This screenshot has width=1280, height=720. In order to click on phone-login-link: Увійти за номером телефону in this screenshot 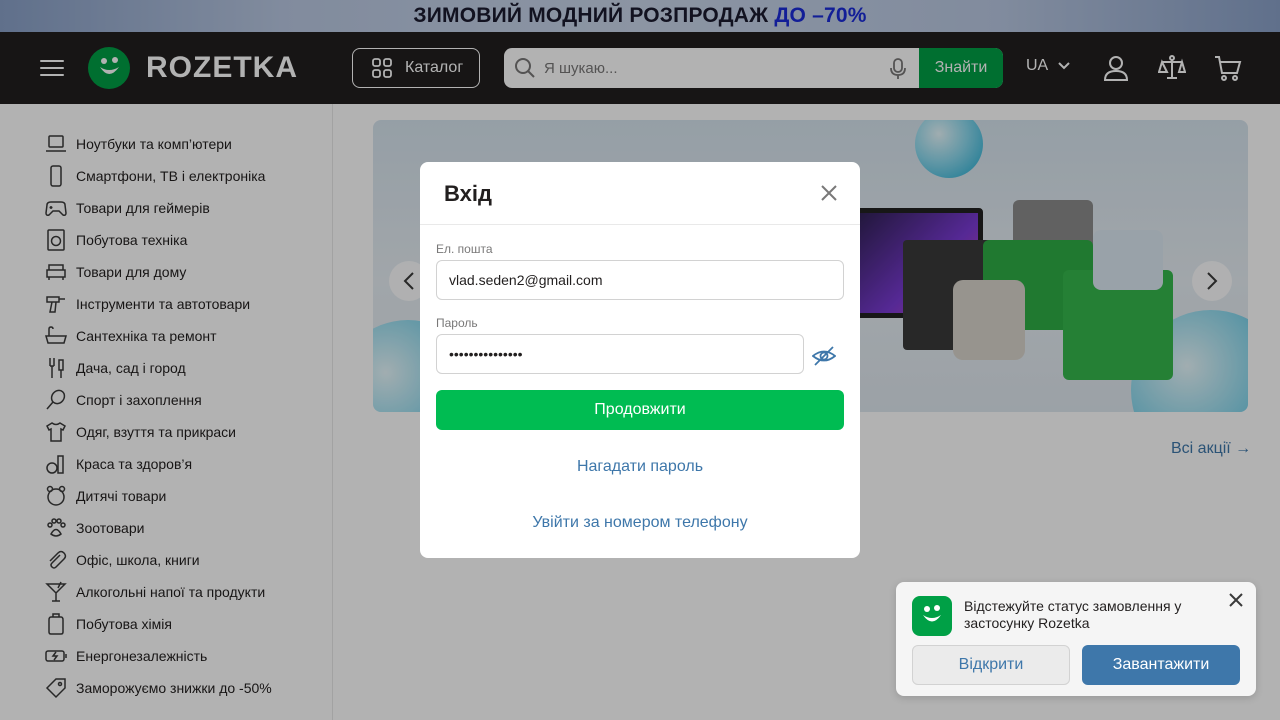, I will do `click(640, 523)`.